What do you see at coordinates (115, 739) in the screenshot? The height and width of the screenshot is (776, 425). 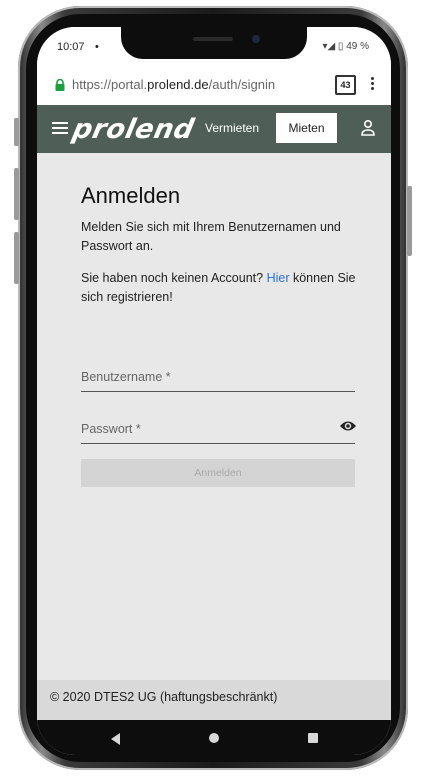 I see `back-icon` at bounding box center [115, 739].